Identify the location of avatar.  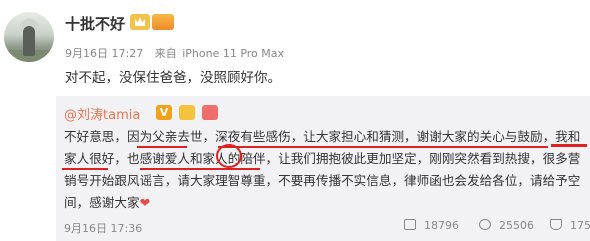
(29, 37).